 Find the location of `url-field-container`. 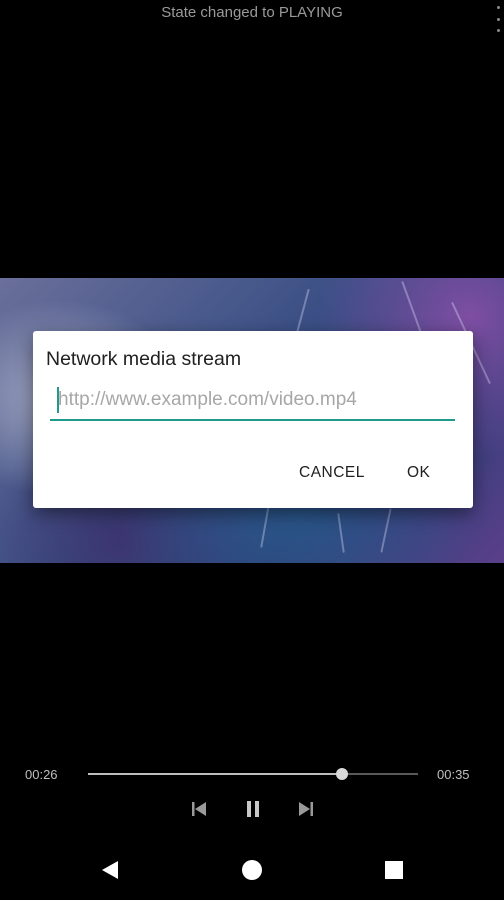

url-field-container is located at coordinates (256, 402).